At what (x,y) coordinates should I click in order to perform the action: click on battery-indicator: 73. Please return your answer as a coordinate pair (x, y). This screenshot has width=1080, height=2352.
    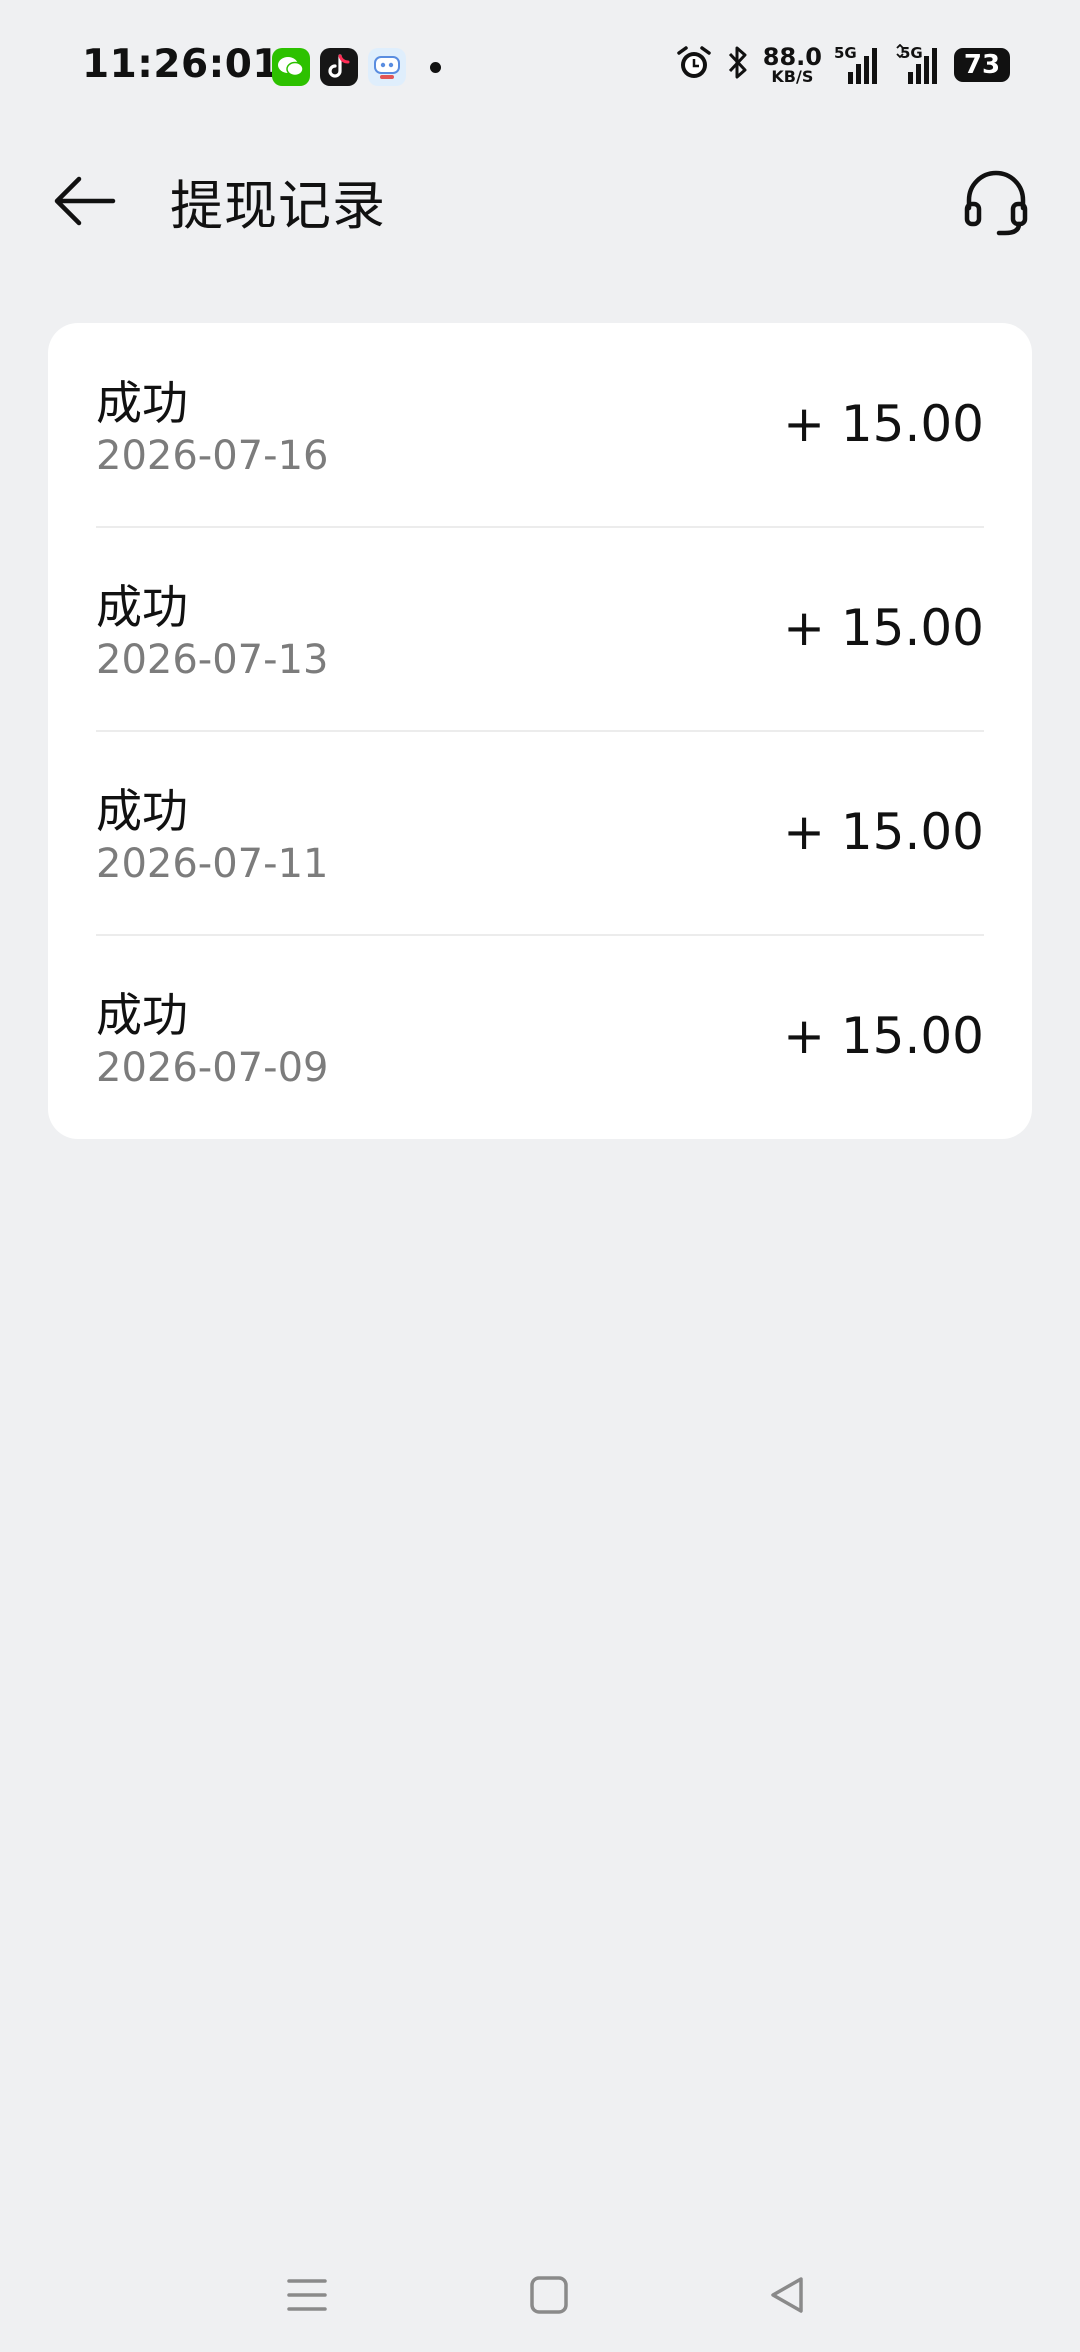
    Looking at the image, I should click on (982, 65).